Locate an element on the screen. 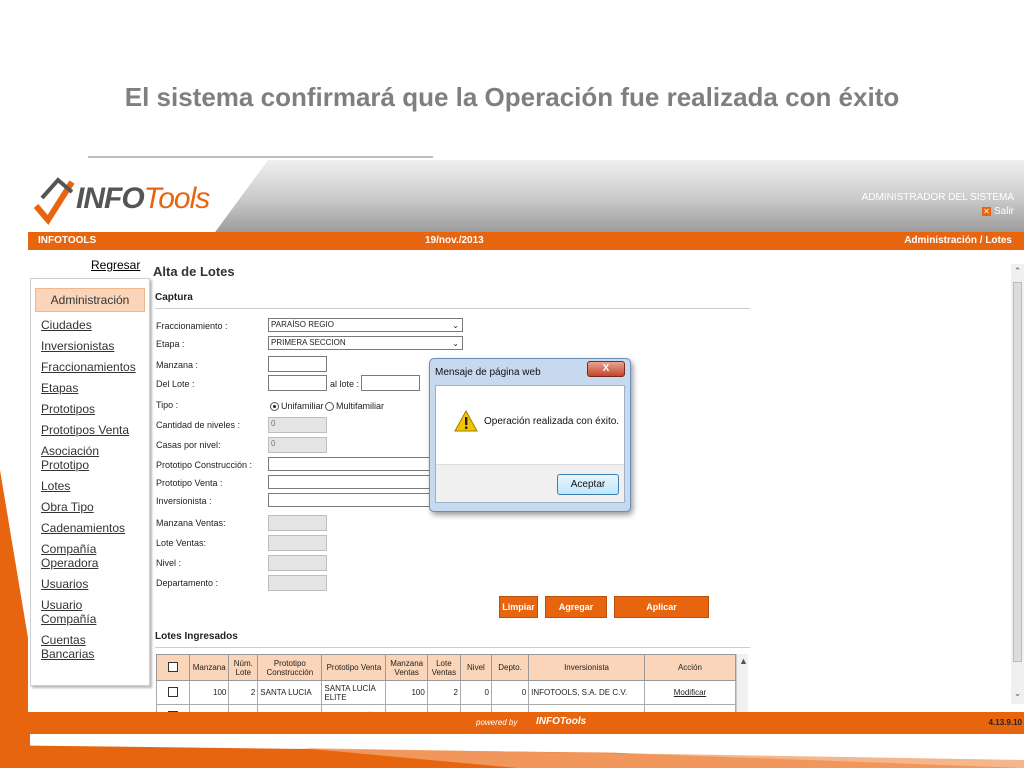 The image size is (1024, 768). dialog-title: Mensaje de página web is located at coordinates (488, 372).